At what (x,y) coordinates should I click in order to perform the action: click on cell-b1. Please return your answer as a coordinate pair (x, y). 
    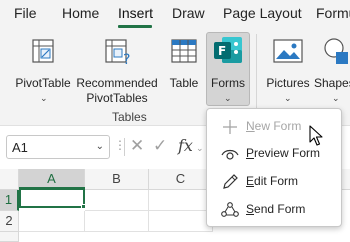
    Looking at the image, I should click on (117, 200).